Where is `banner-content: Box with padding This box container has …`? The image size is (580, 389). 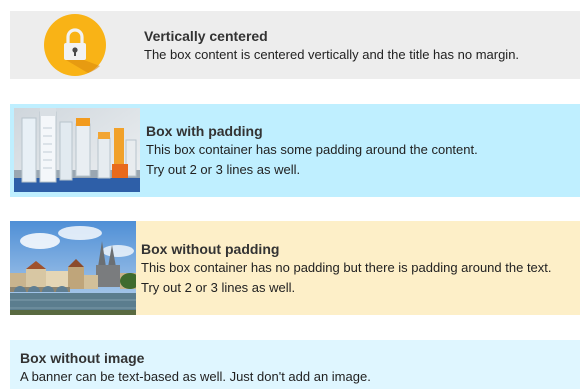 banner-content: Box with padding This box container has … is located at coordinates (312, 151).